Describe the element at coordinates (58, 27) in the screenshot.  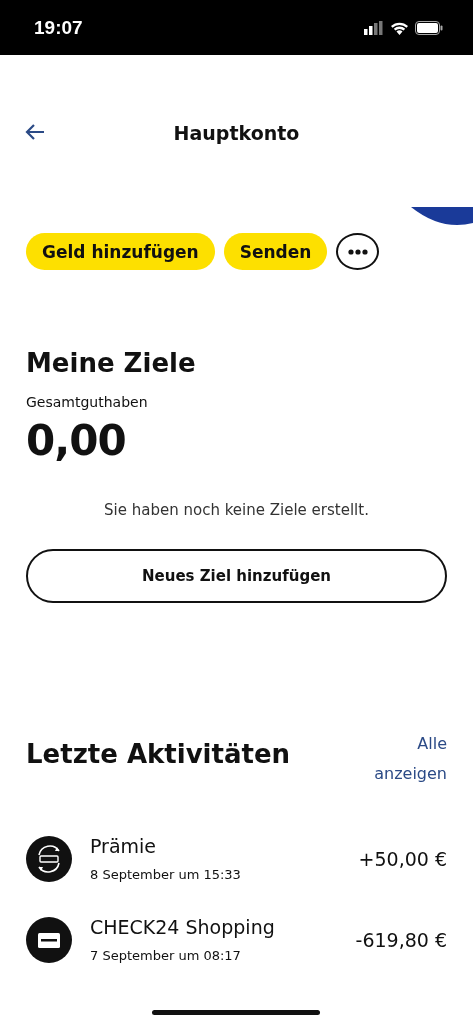
I see `status-time: 19:07` at that location.